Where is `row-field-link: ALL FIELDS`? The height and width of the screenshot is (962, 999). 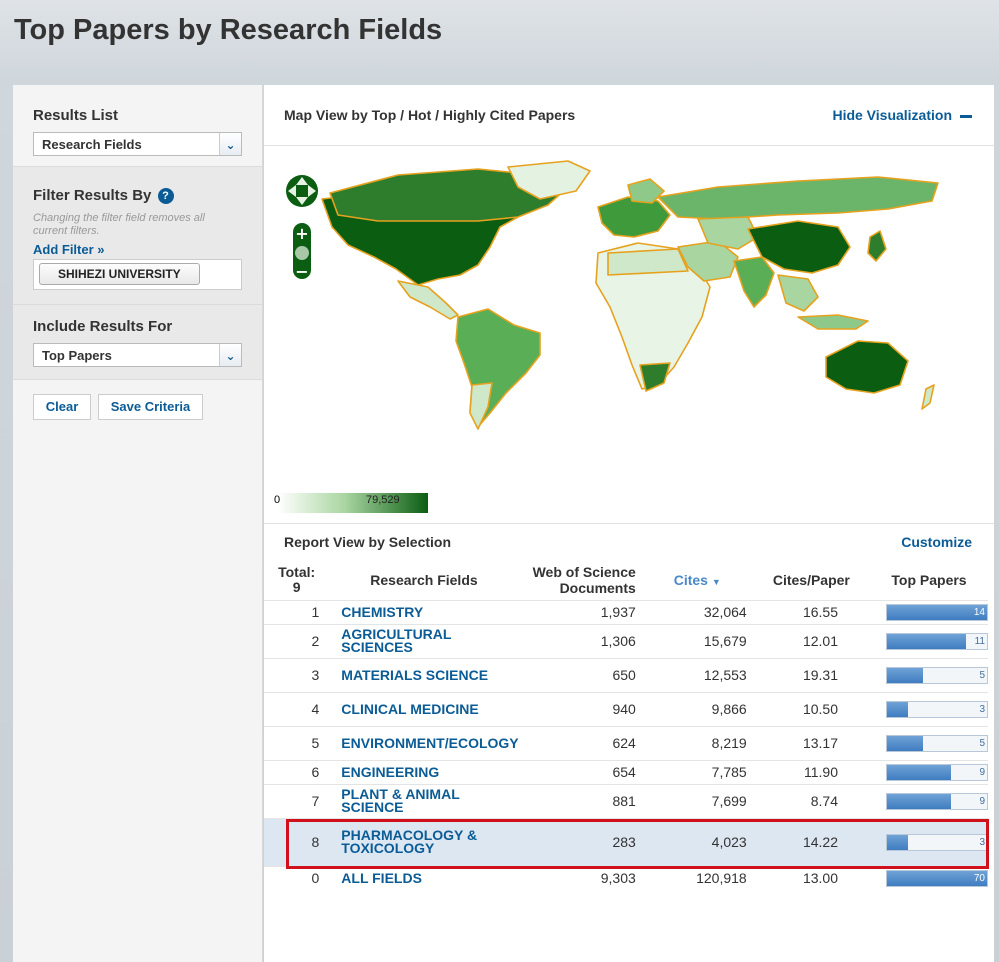 row-field-link: ALL FIELDS is located at coordinates (424, 877).